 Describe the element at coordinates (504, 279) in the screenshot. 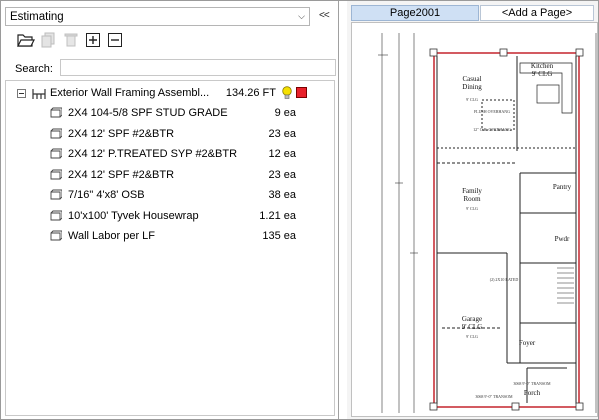

I see `plan-note: (2) 2X10 RATED` at that location.